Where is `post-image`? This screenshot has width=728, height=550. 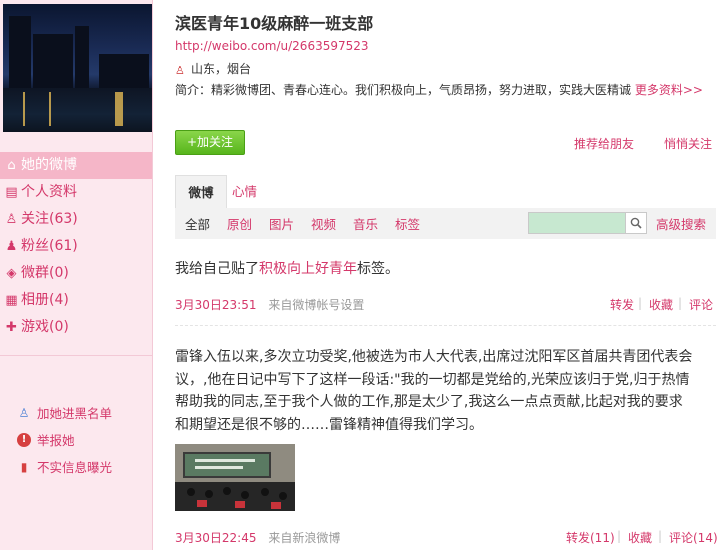 post-image is located at coordinates (235, 477).